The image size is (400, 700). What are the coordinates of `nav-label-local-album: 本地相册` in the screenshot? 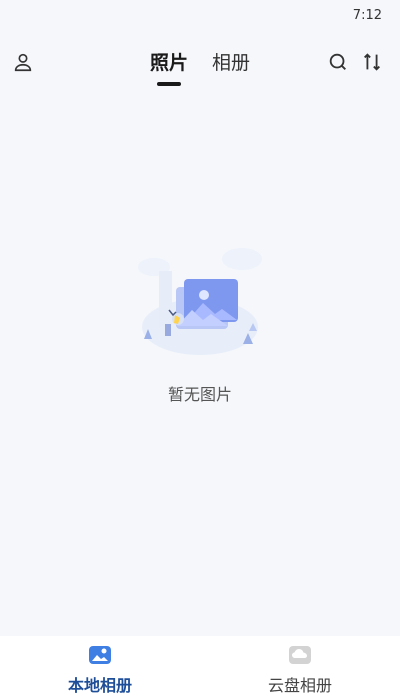 It's located at (99, 685).